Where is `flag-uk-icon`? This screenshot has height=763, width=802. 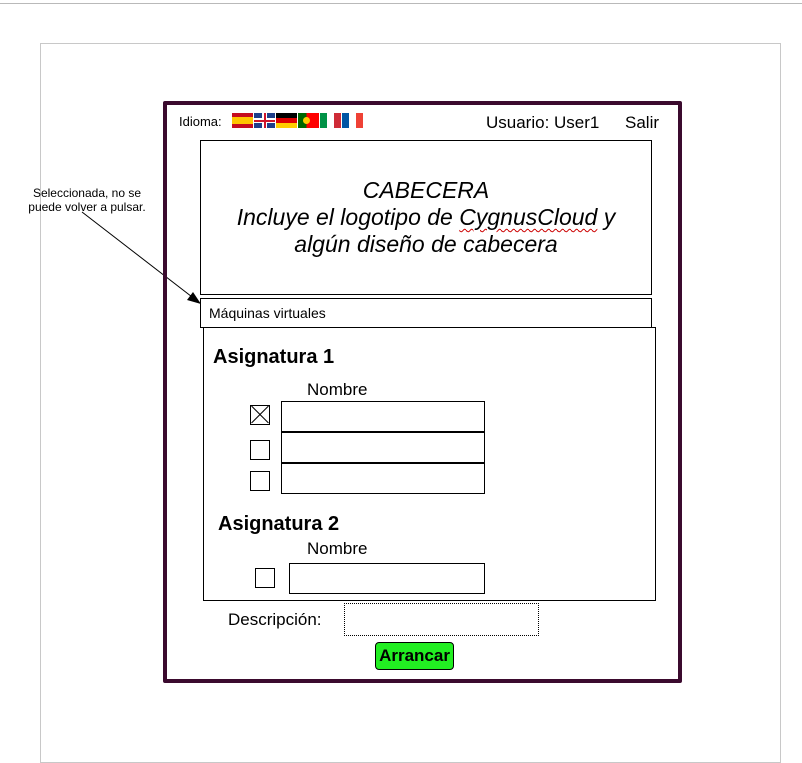
flag-uk-icon is located at coordinates (264, 120).